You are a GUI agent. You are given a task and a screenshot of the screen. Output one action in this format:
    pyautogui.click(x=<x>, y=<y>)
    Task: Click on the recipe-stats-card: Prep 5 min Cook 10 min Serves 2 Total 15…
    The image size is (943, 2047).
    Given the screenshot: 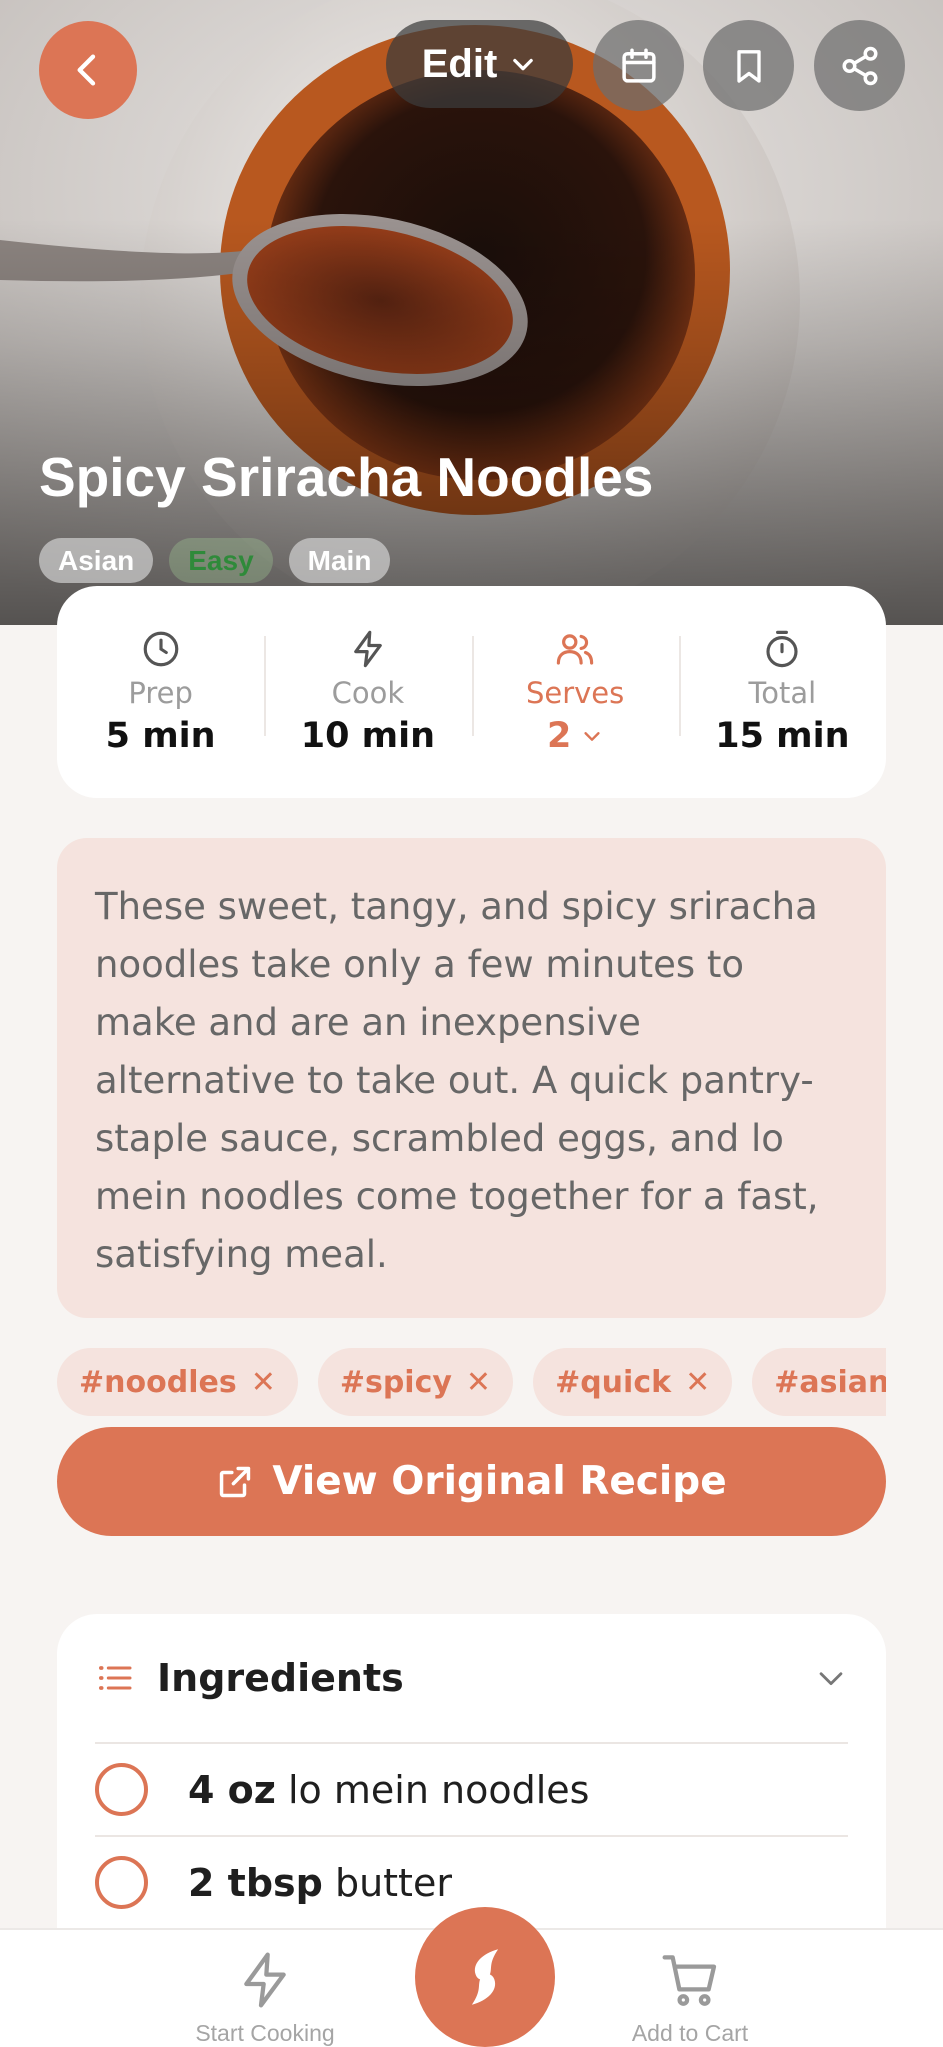 What is the action you would take?
    pyautogui.click(x=471, y=692)
    